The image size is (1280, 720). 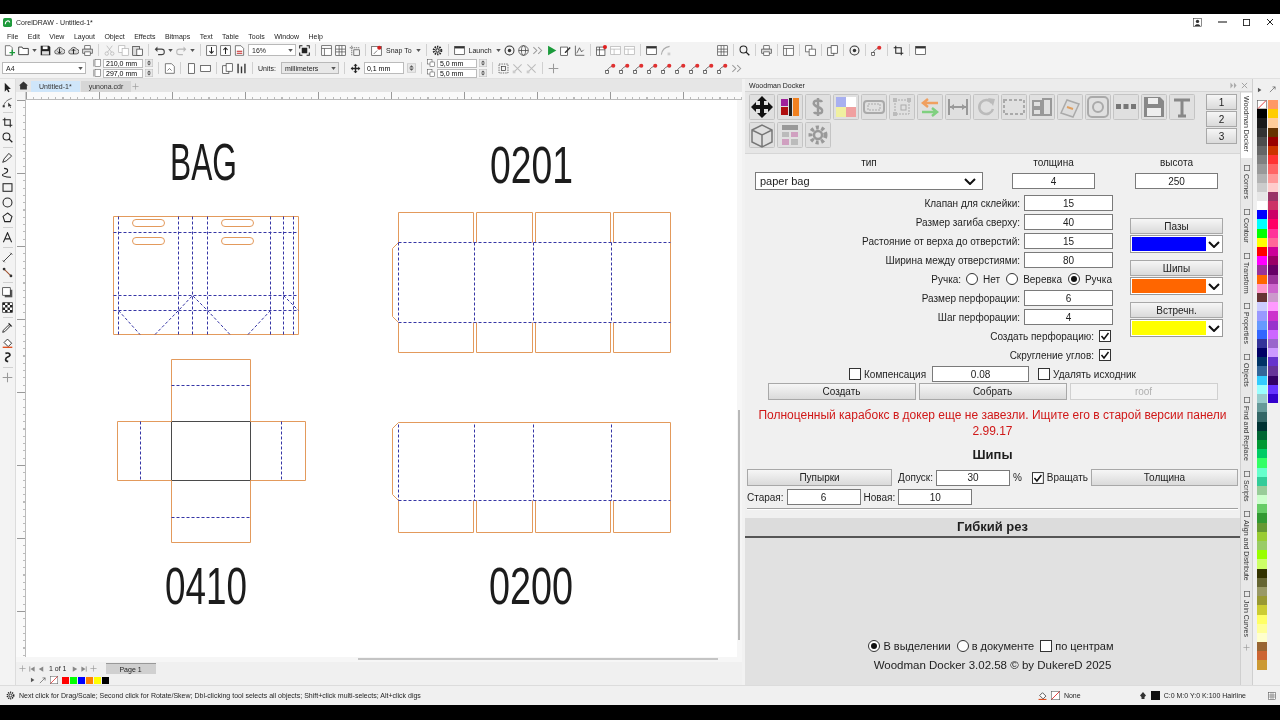 I want to click on add-page-icon, so click(x=22, y=668).